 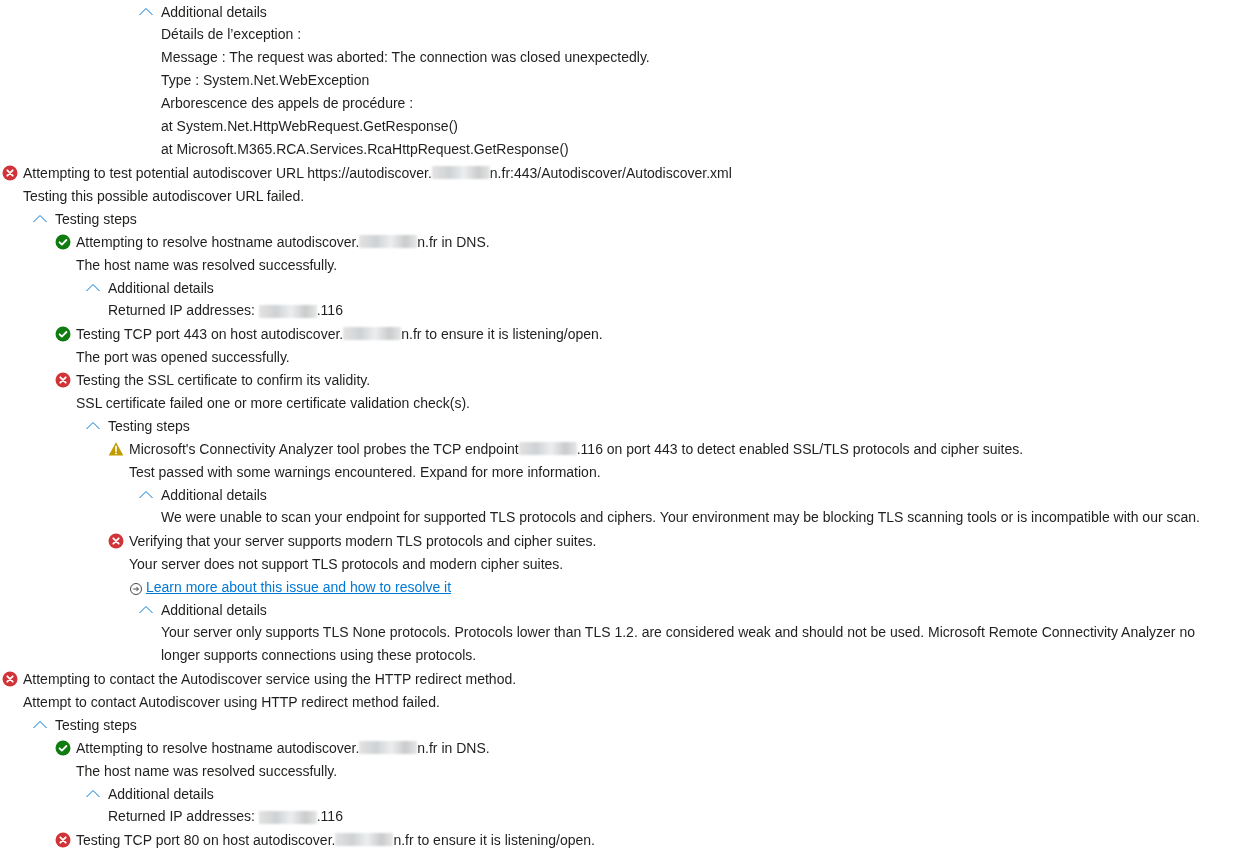 What do you see at coordinates (365, 471) in the screenshot?
I see `step-result: Test passed with some warnings encountered. Expand for more information.` at bounding box center [365, 471].